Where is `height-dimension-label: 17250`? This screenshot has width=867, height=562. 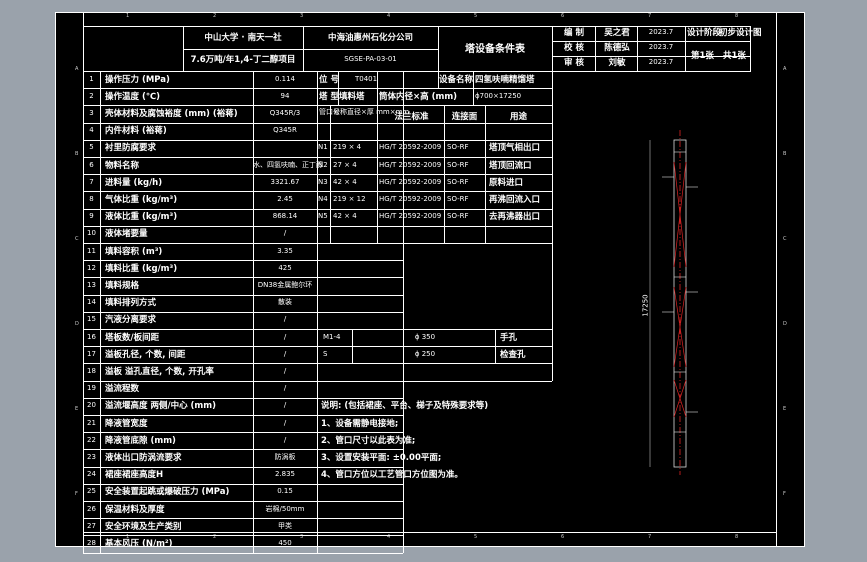
height-dimension-label: 17250 is located at coordinates (645, 305).